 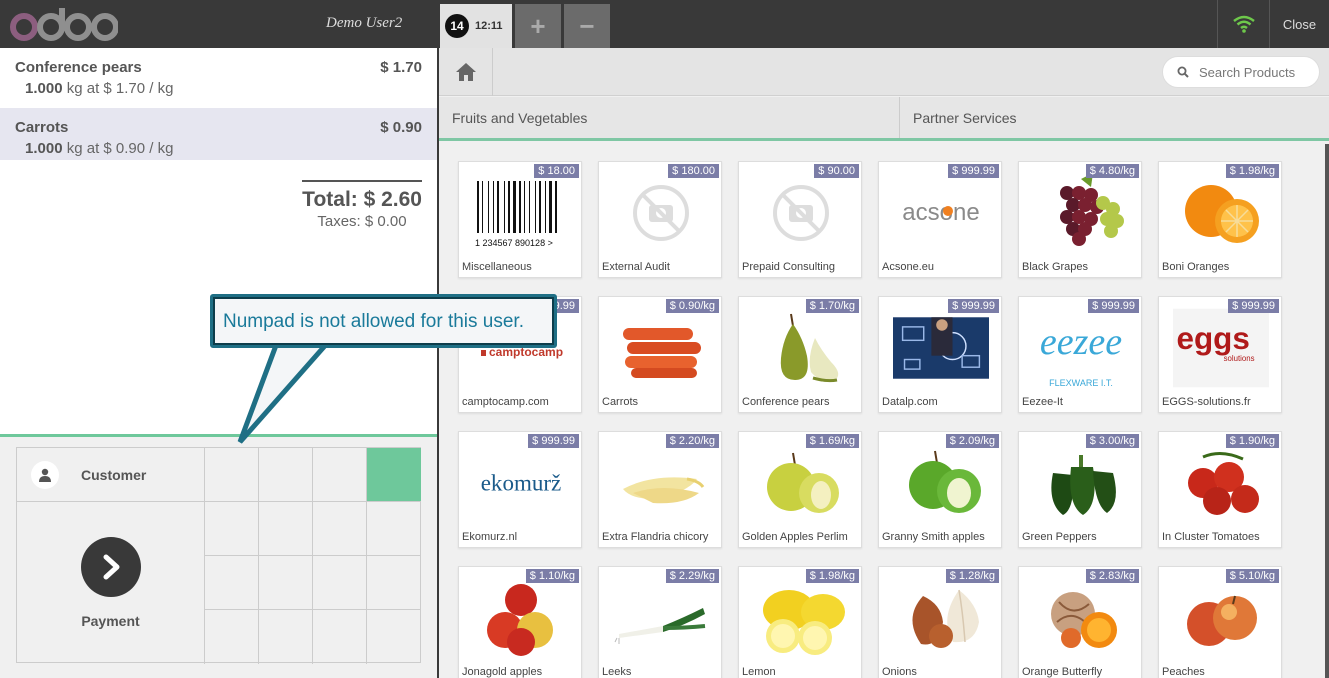 What do you see at coordinates (1243, 24) in the screenshot?
I see `wifi-icon` at bounding box center [1243, 24].